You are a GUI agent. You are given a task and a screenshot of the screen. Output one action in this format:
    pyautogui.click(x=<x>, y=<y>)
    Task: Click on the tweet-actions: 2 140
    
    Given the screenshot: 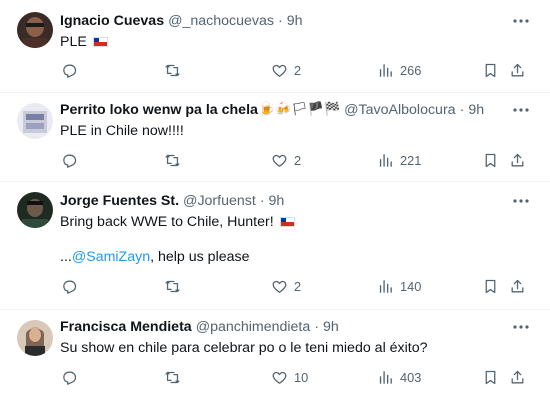 What is the action you would take?
    pyautogui.click(x=295, y=286)
    